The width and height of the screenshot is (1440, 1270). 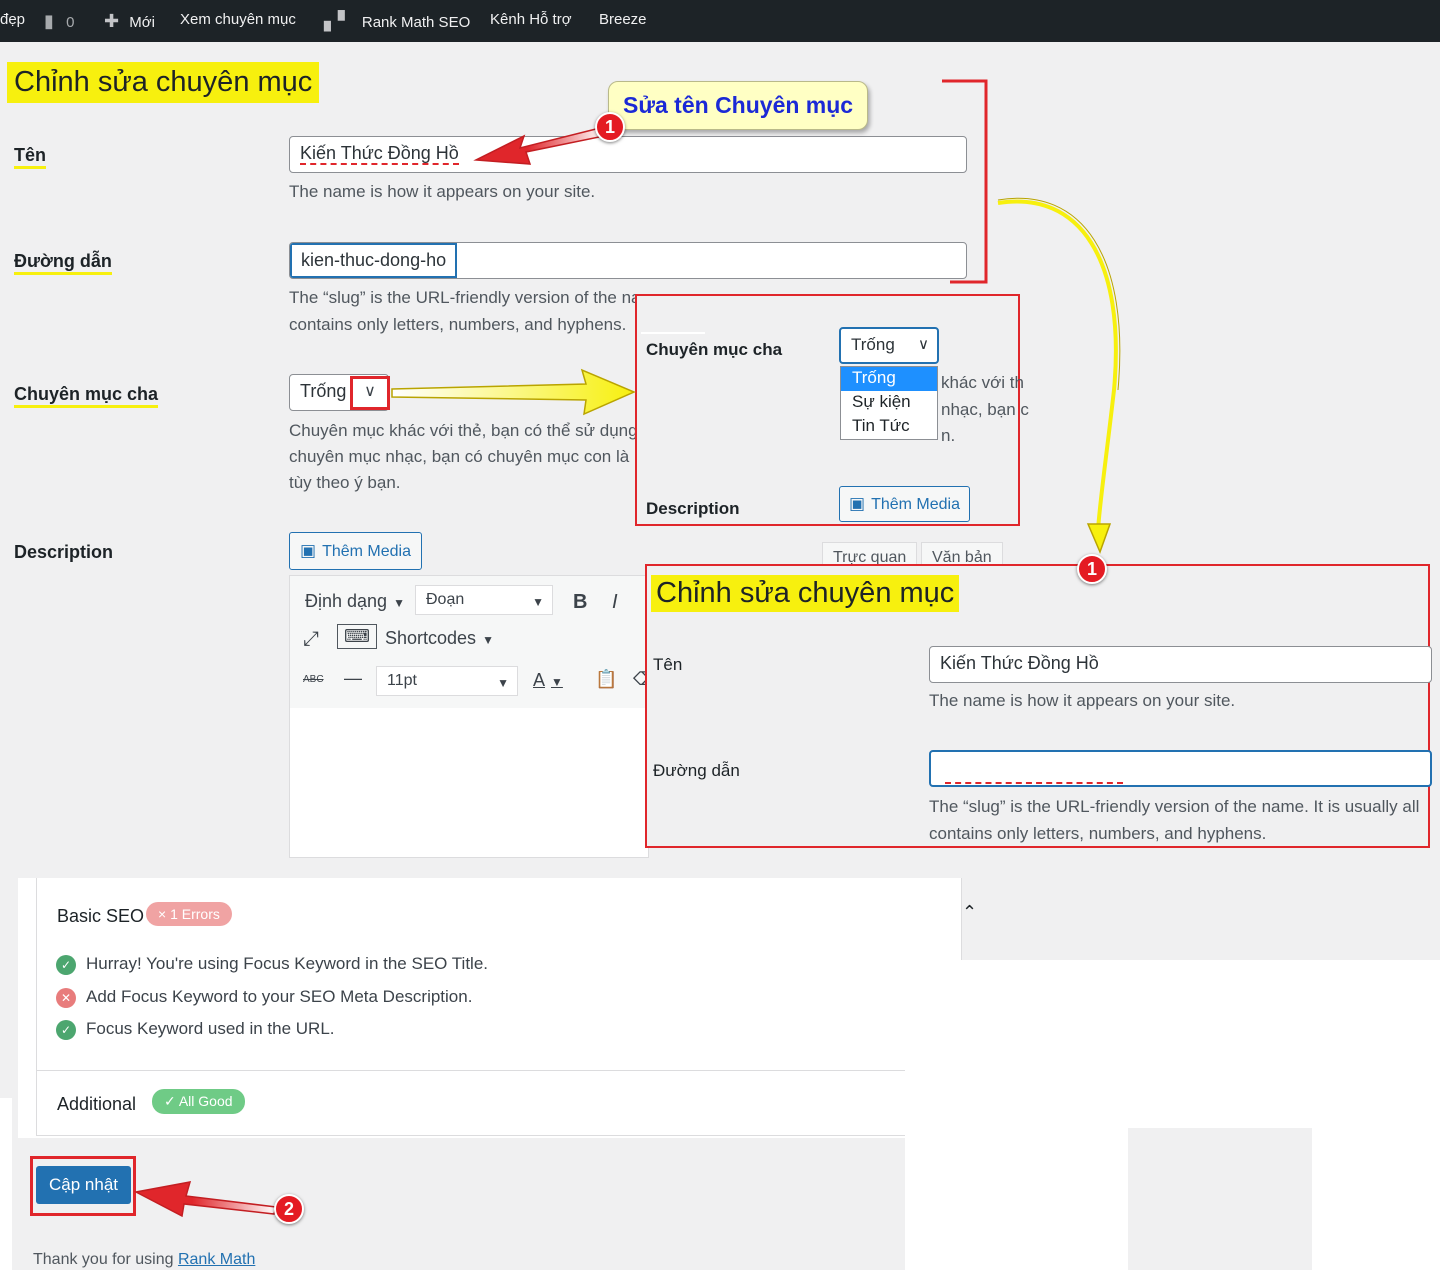 I want to click on curved-arrow-head, so click(x=1099, y=539).